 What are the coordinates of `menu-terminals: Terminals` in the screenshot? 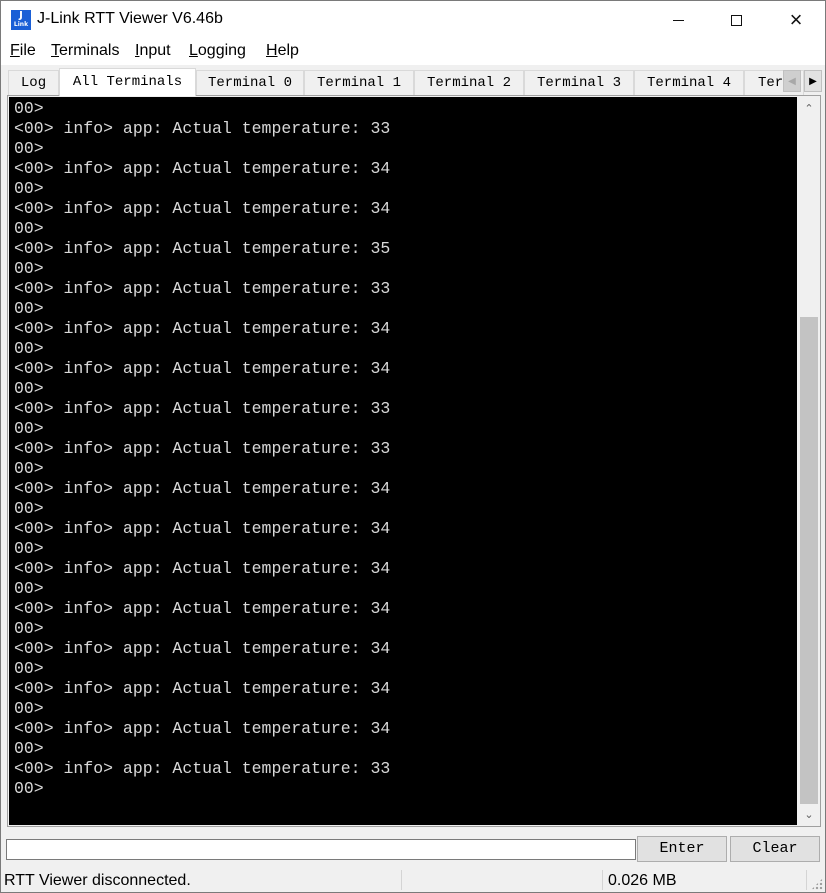 It's located at (85, 51).